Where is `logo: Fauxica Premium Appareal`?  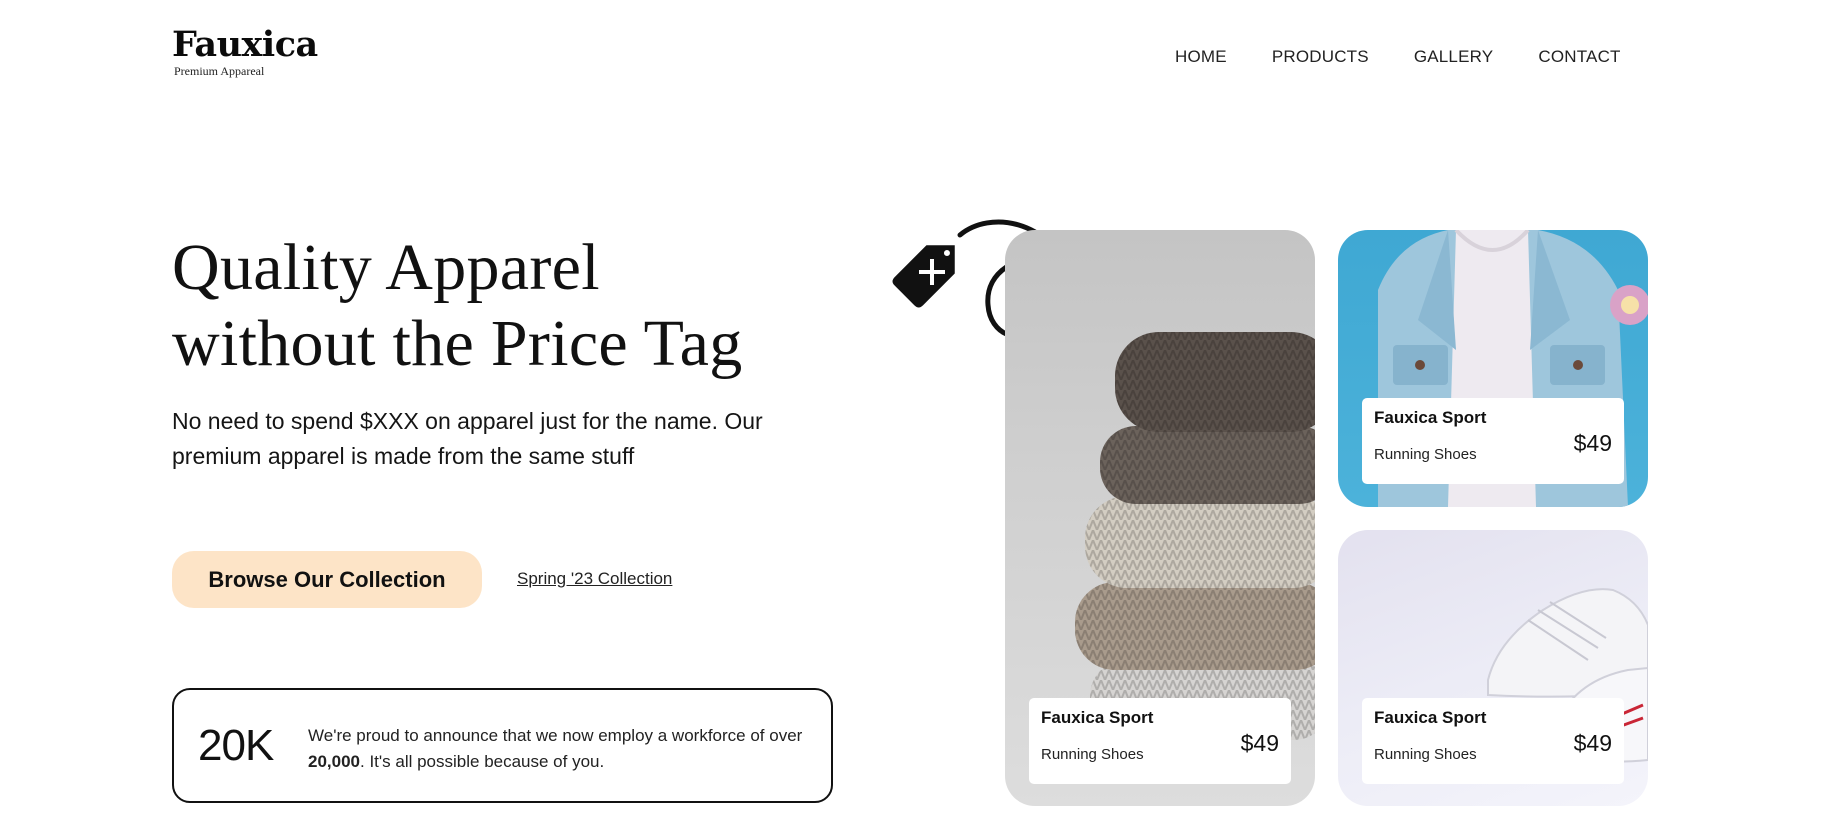
logo: Fauxica Premium Appareal is located at coordinates (245, 51).